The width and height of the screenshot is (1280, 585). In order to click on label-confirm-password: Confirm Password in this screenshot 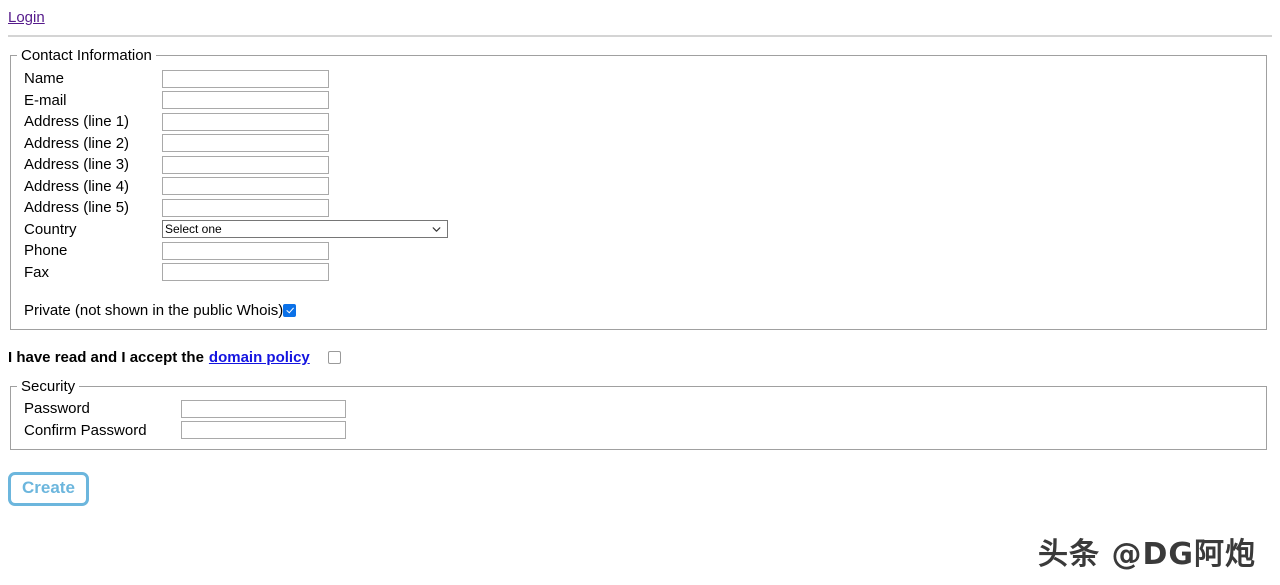, I will do `click(85, 430)`.